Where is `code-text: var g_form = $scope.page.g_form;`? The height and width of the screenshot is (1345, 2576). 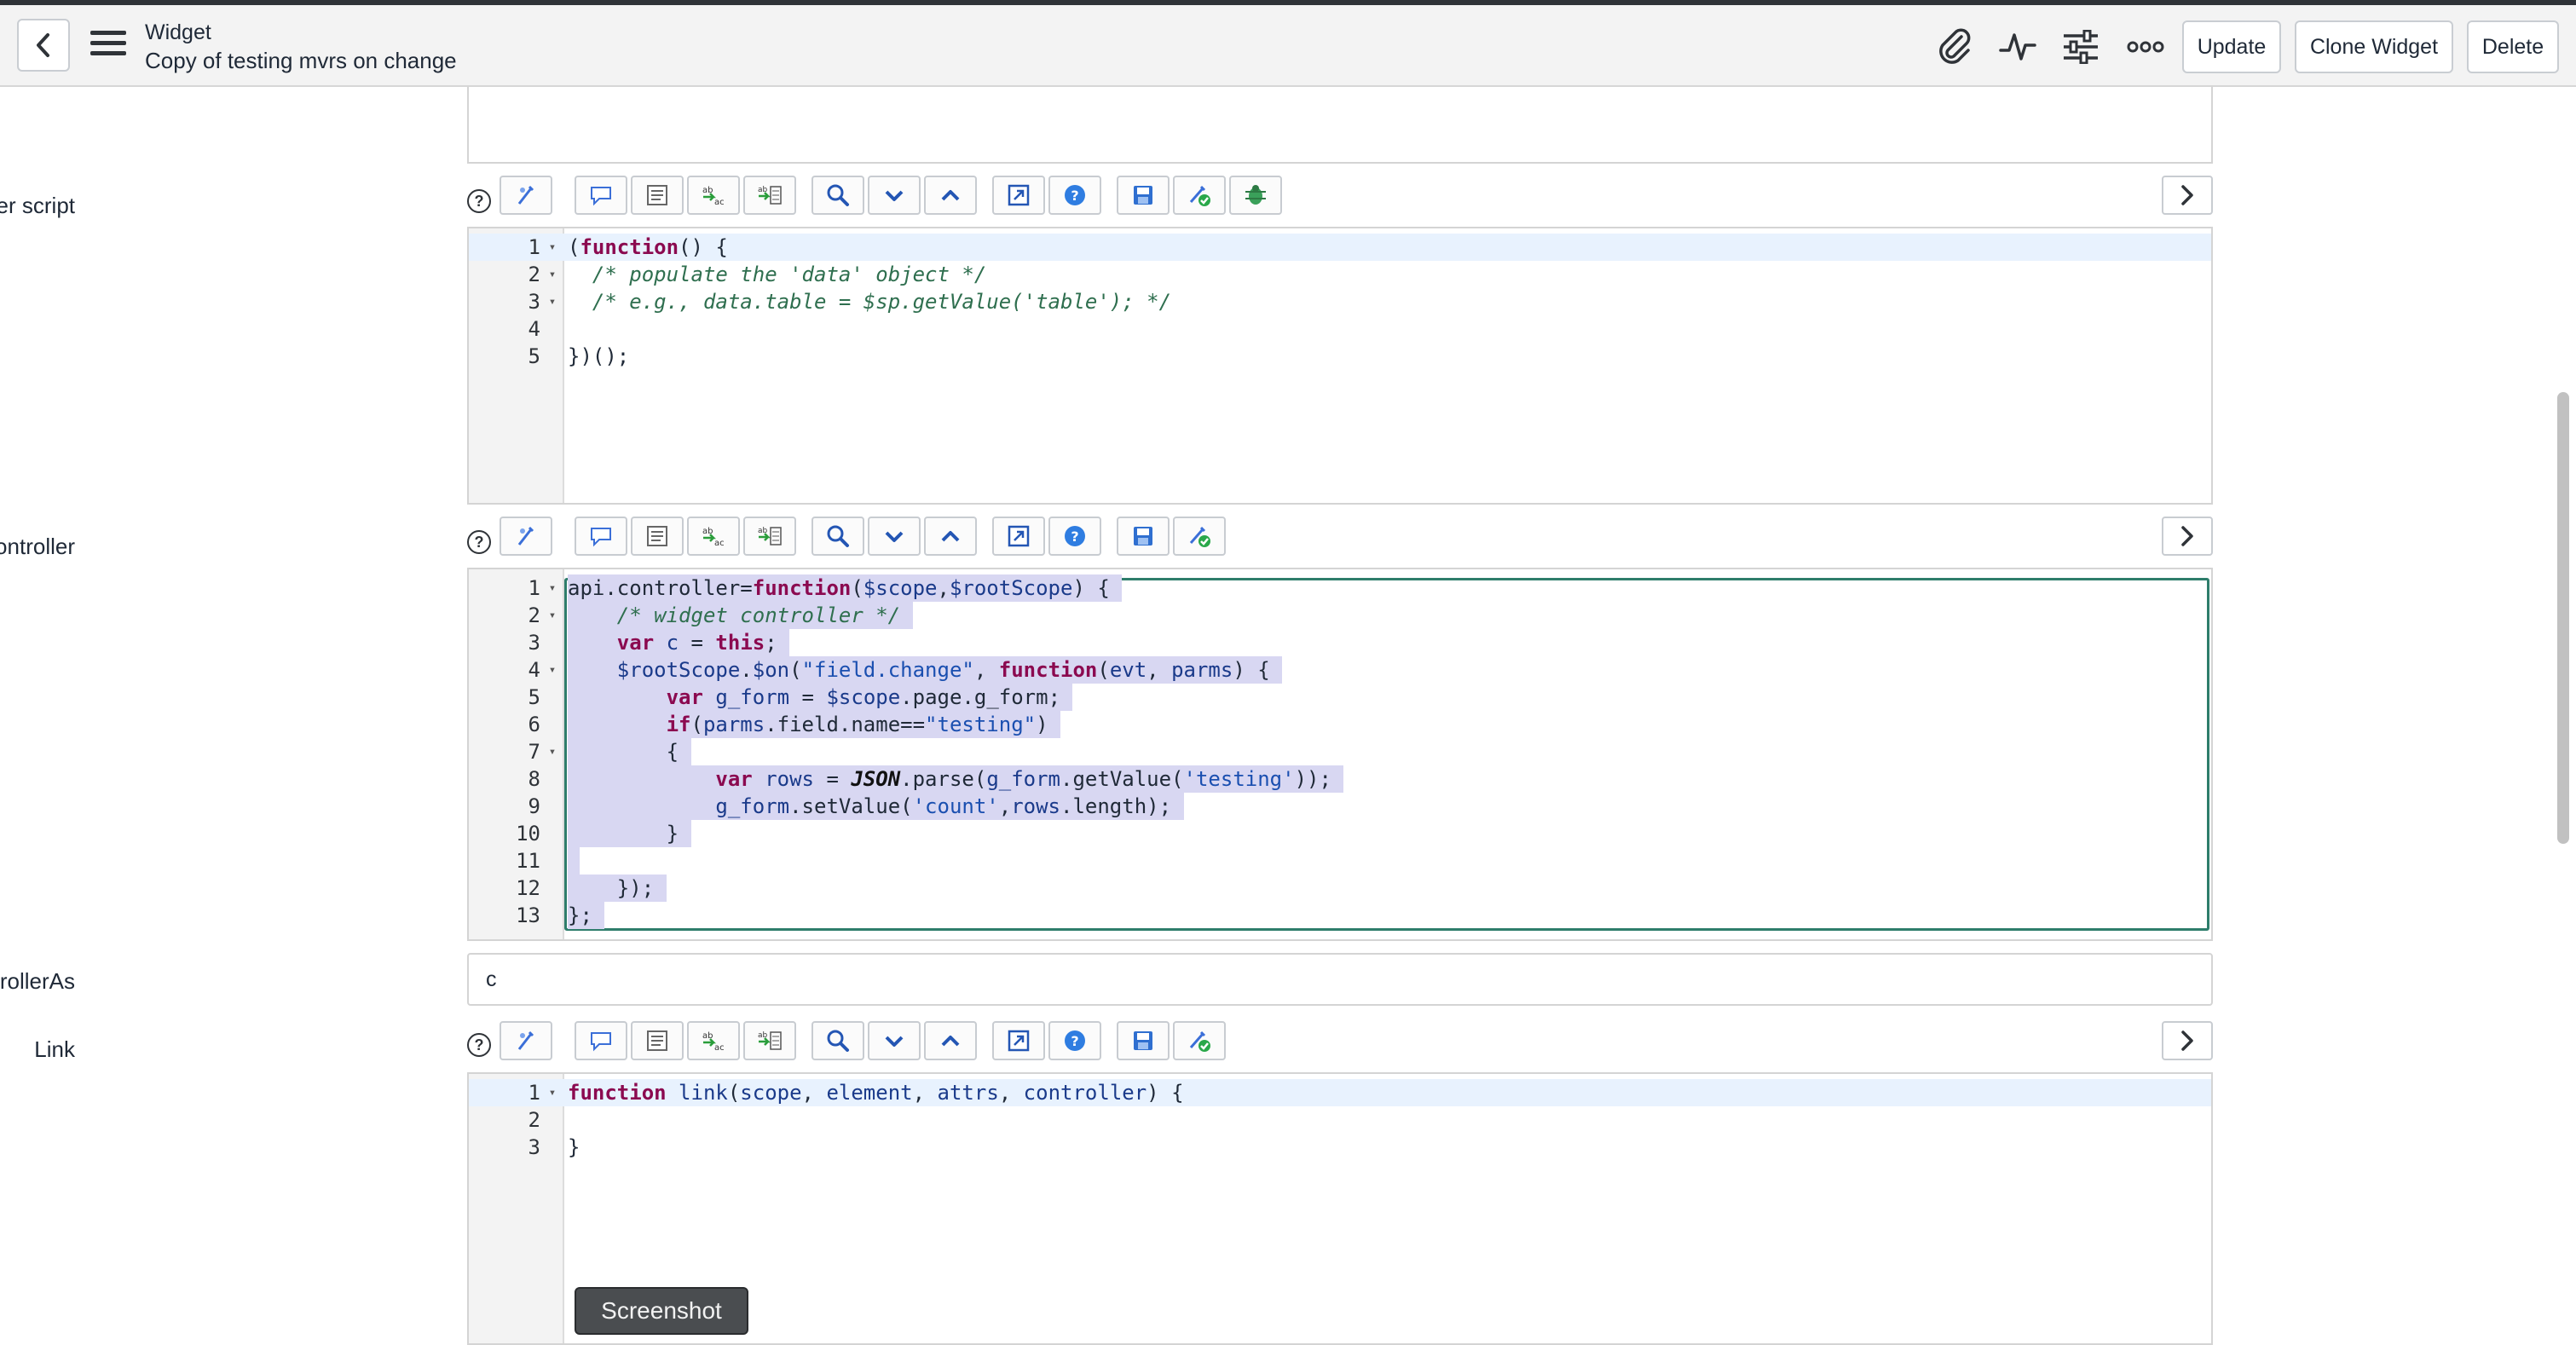 code-text: var g_form = $scope.page.g_form; is located at coordinates (820, 697).